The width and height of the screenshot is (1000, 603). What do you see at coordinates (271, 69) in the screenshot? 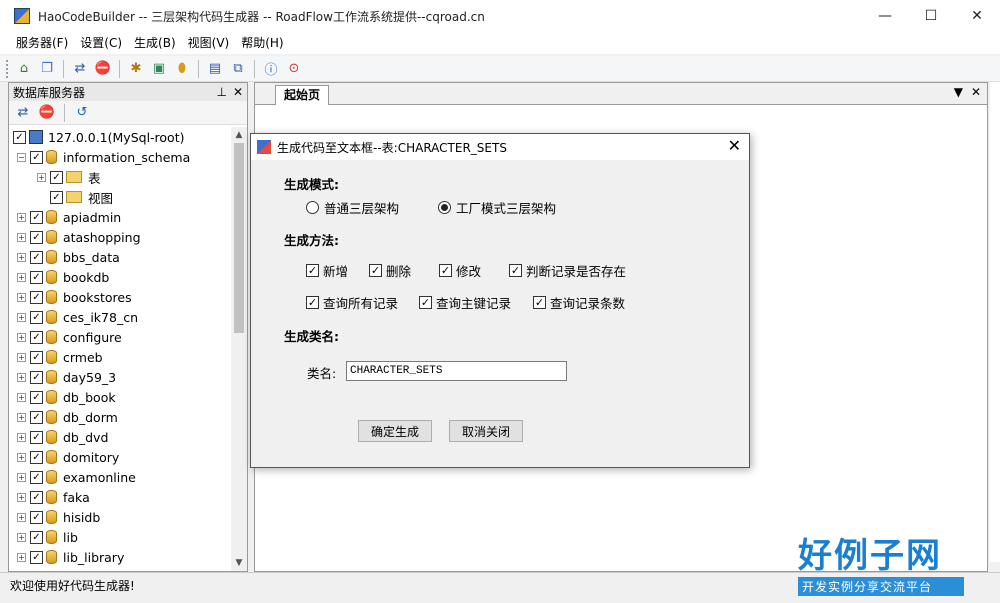
I see `info-icon: ⓘ` at bounding box center [271, 69].